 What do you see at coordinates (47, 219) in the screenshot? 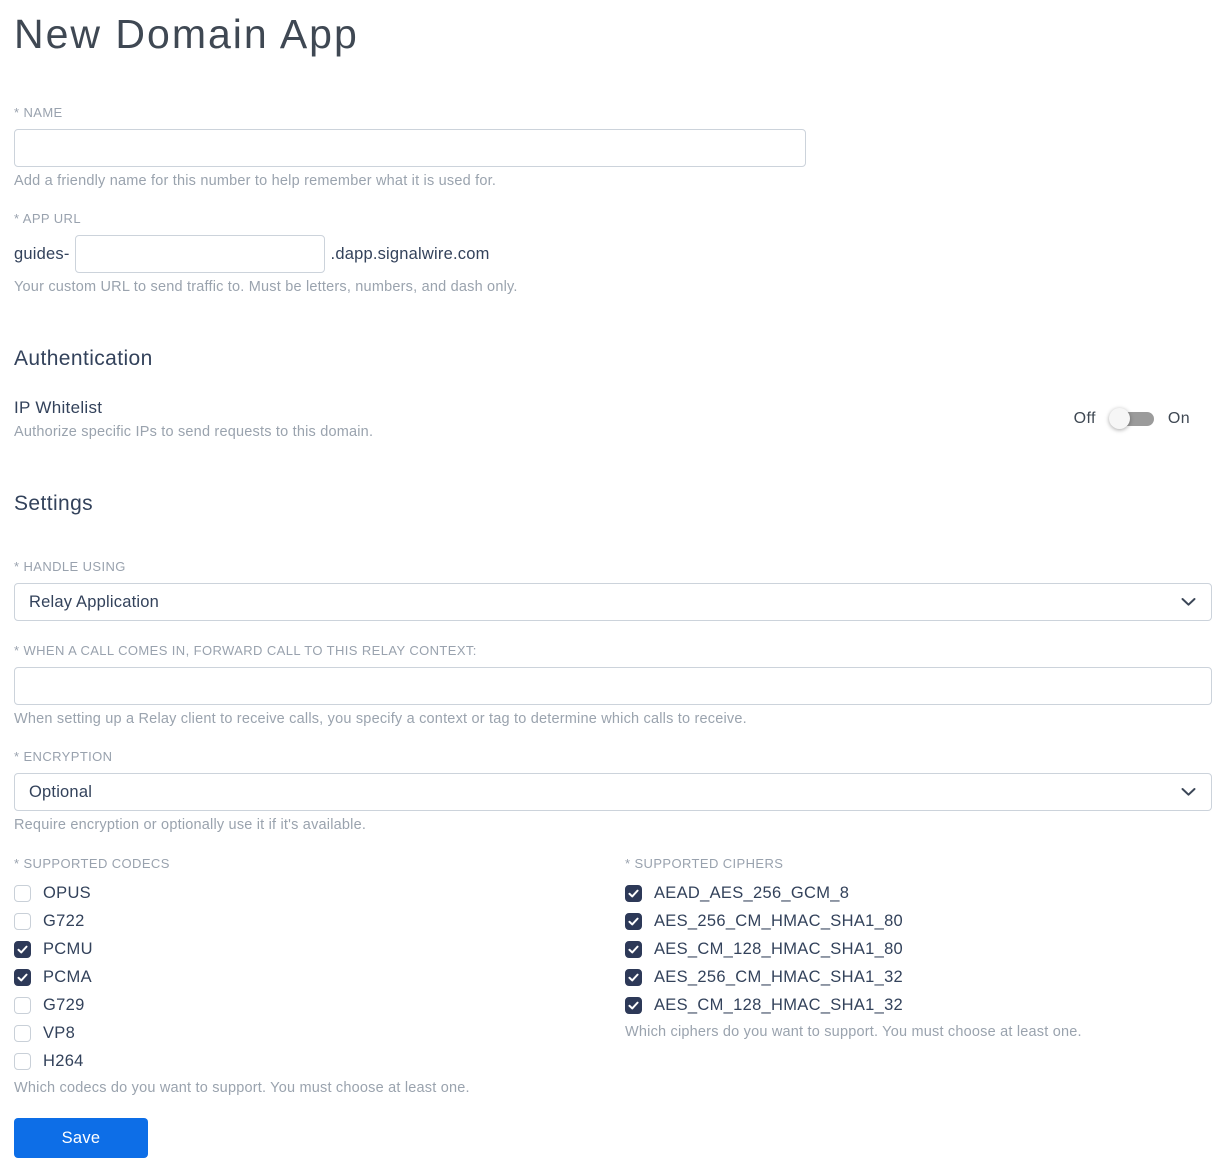
I see `app-url-field-label: * APP URL` at bounding box center [47, 219].